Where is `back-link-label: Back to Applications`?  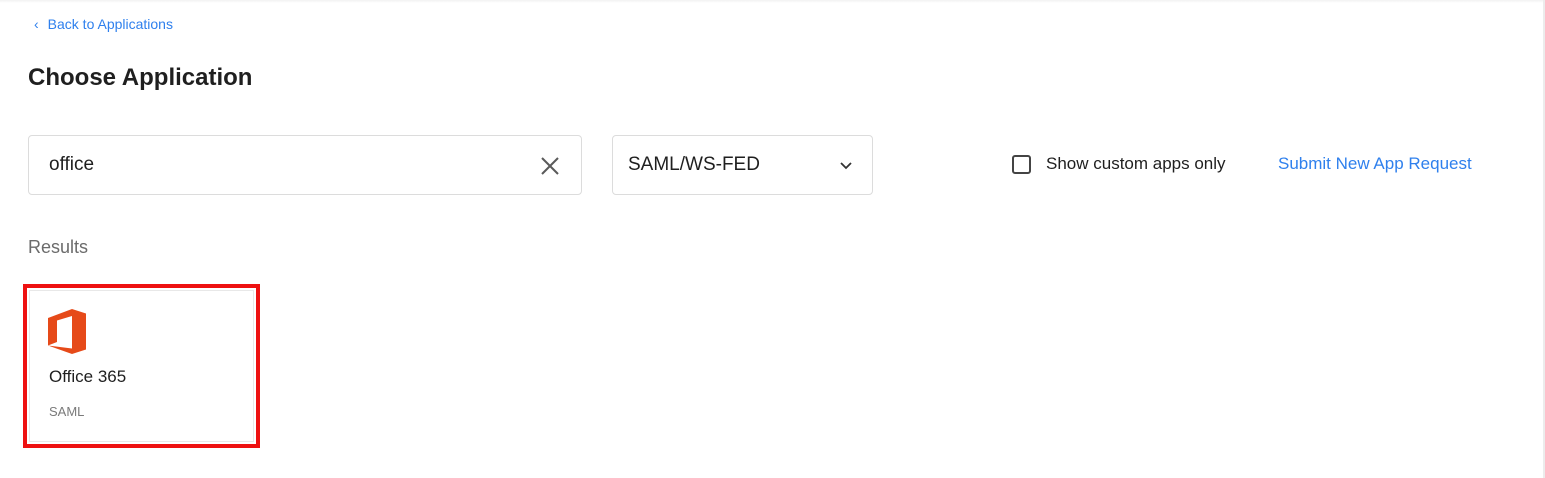
back-link-label: Back to Applications is located at coordinates (110, 24).